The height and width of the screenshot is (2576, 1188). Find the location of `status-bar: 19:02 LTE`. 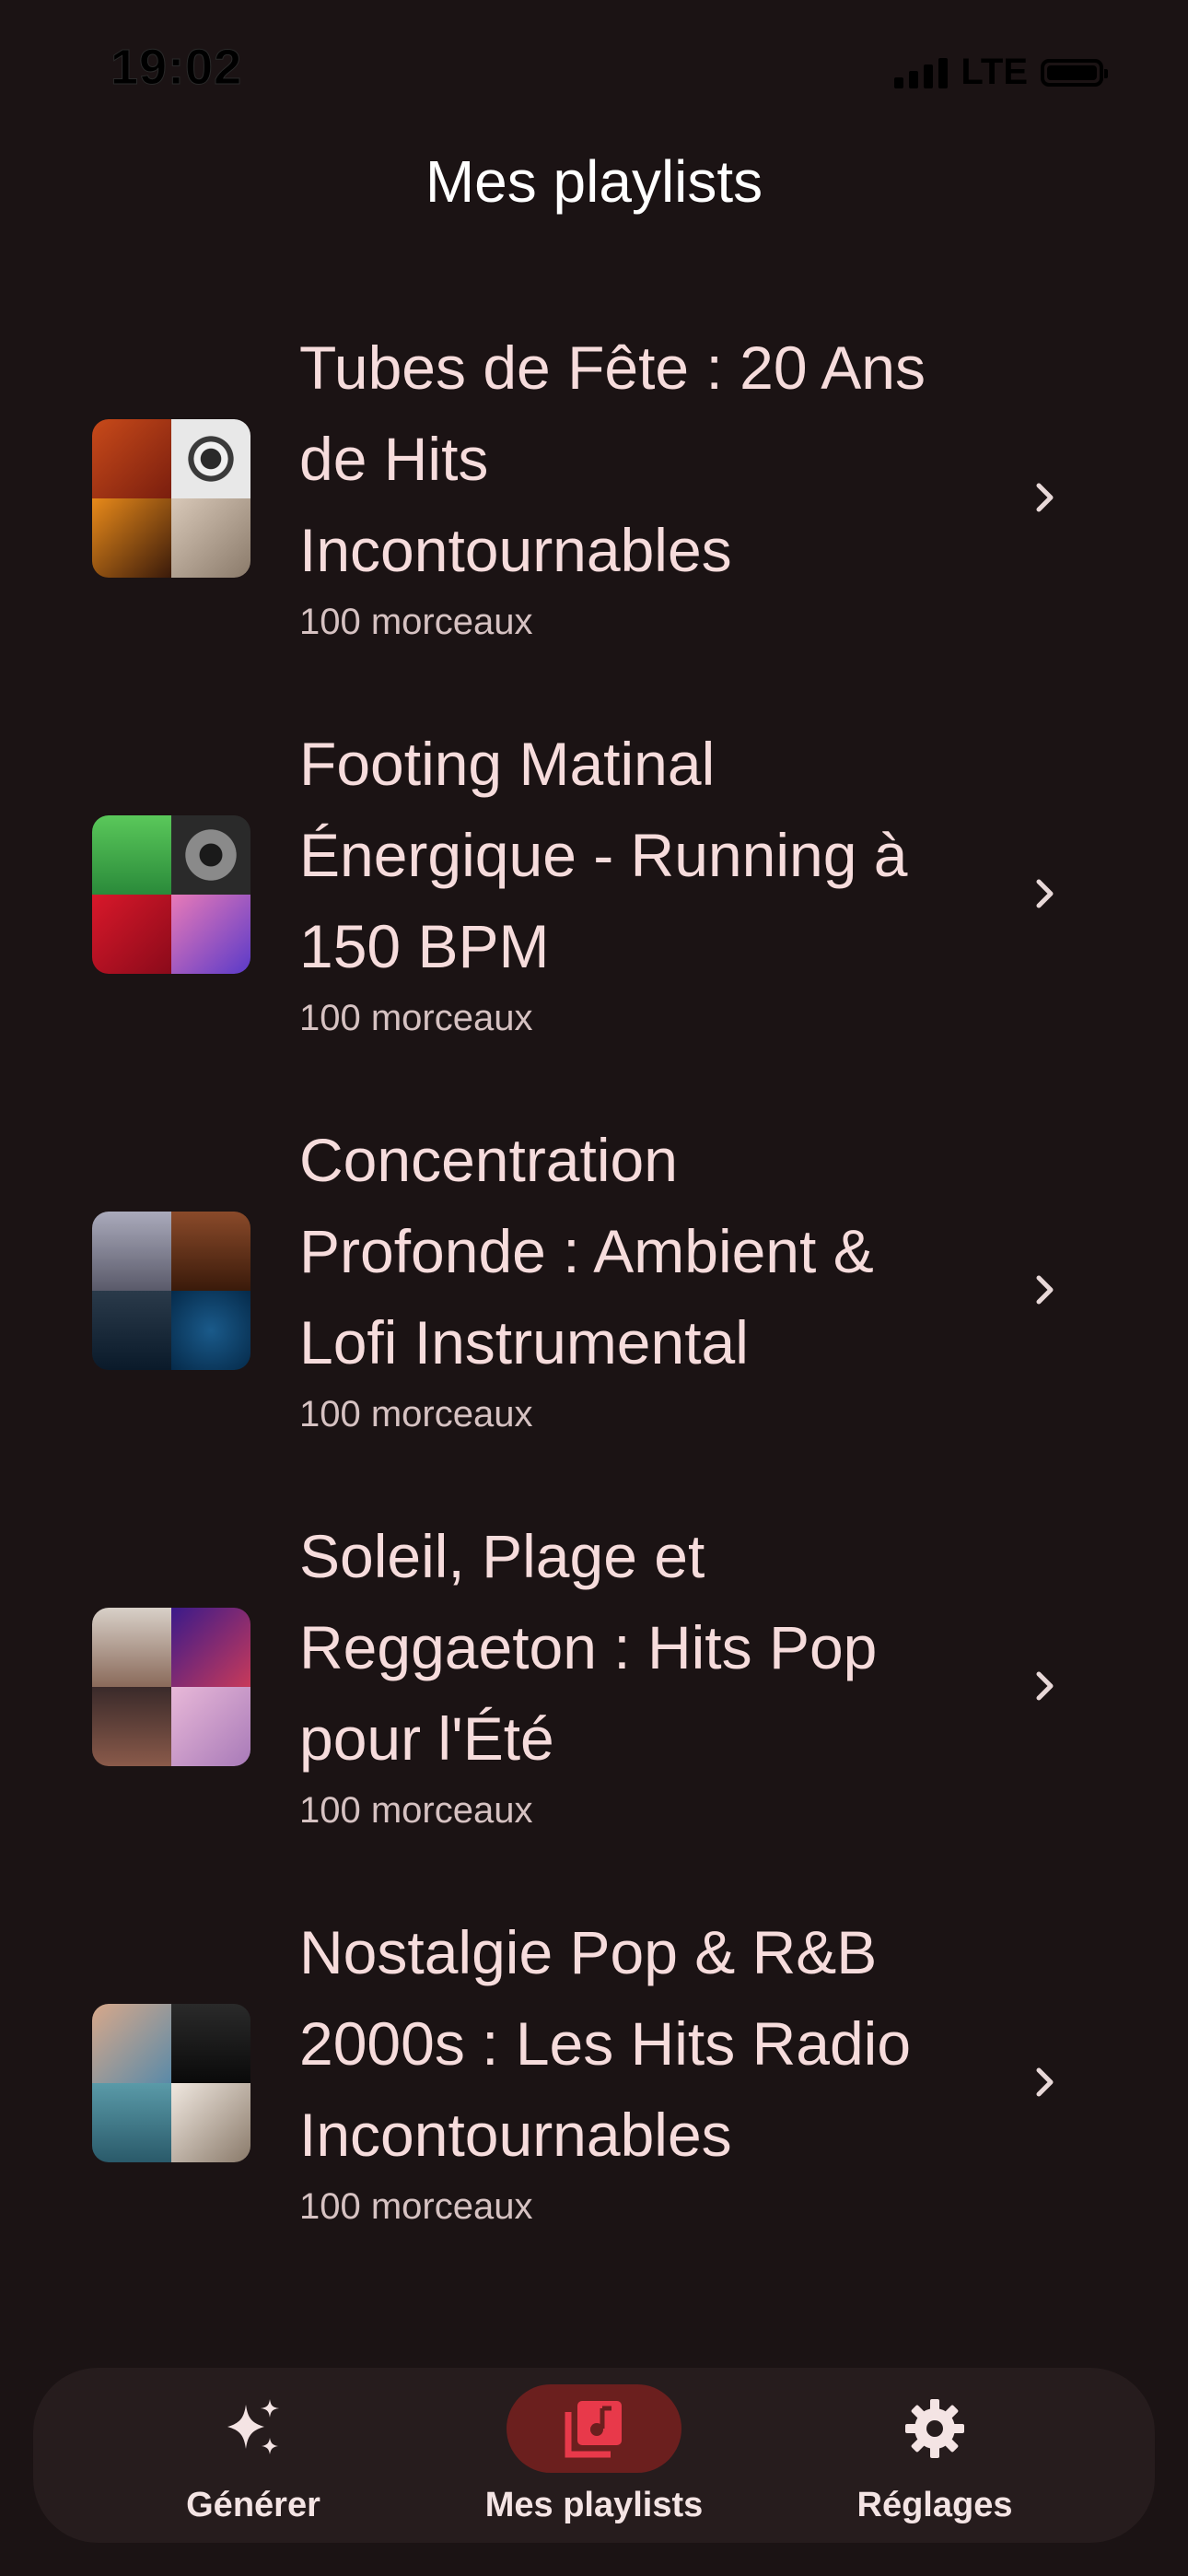

status-bar: 19:02 LTE is located at coordinates (594, 69).